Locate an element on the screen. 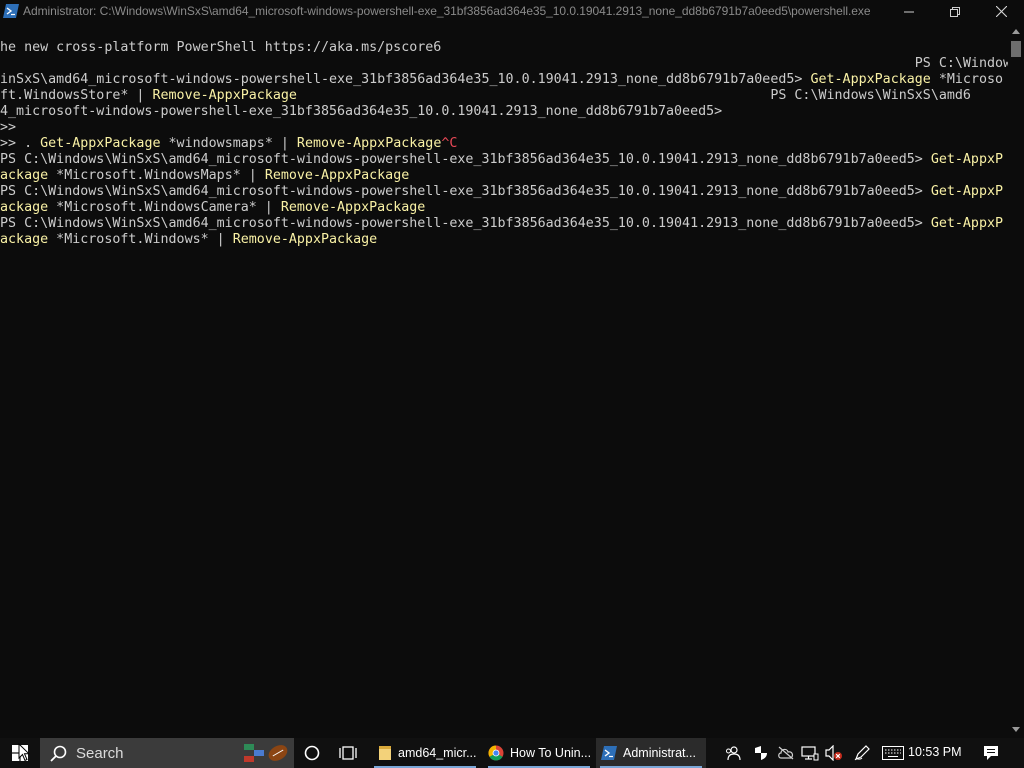 Image resolution: width=1024 pixels, height=768 pixels. scroll-down-icon is located at coordinates (1016, 729).